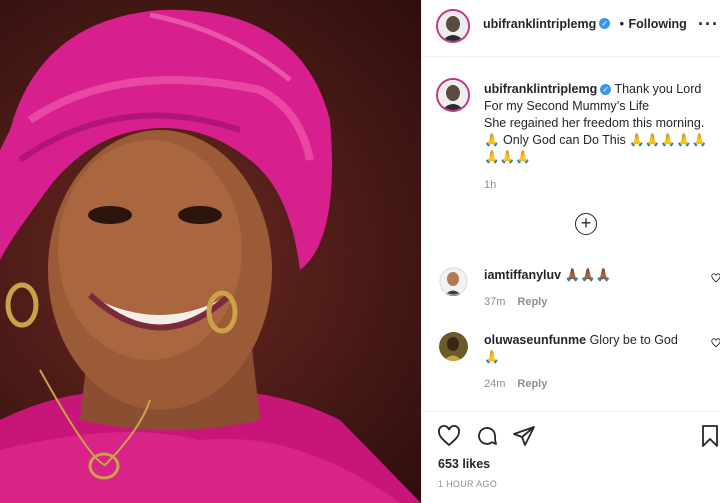 The width and height of the screenshot is (720, 503). I want to click on comment-text: 🙏🏾🙏🏾🙏🏾, so click(588, 275).